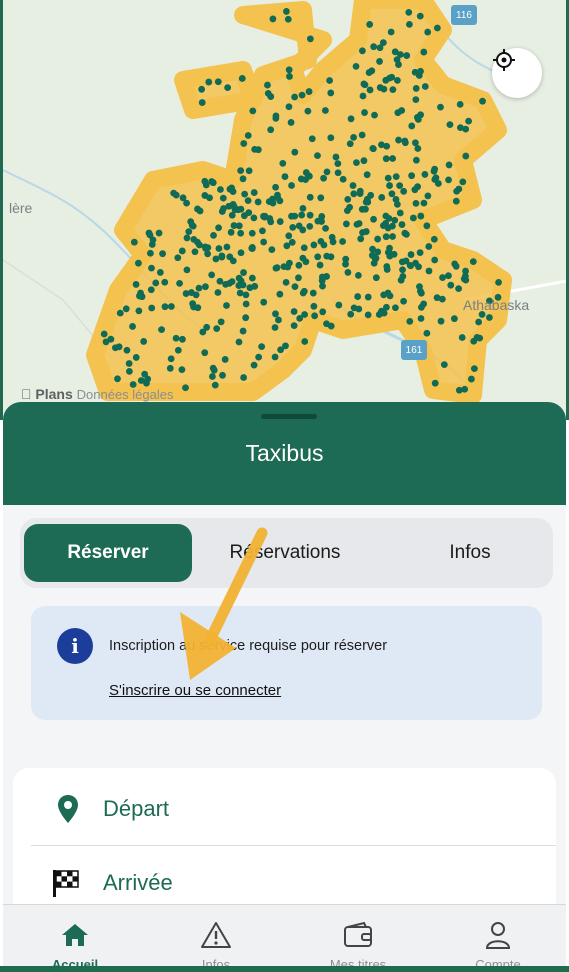 This screenshot has width=569, height=972. I want to click on tab-infos: Infos, so click(470, 553).